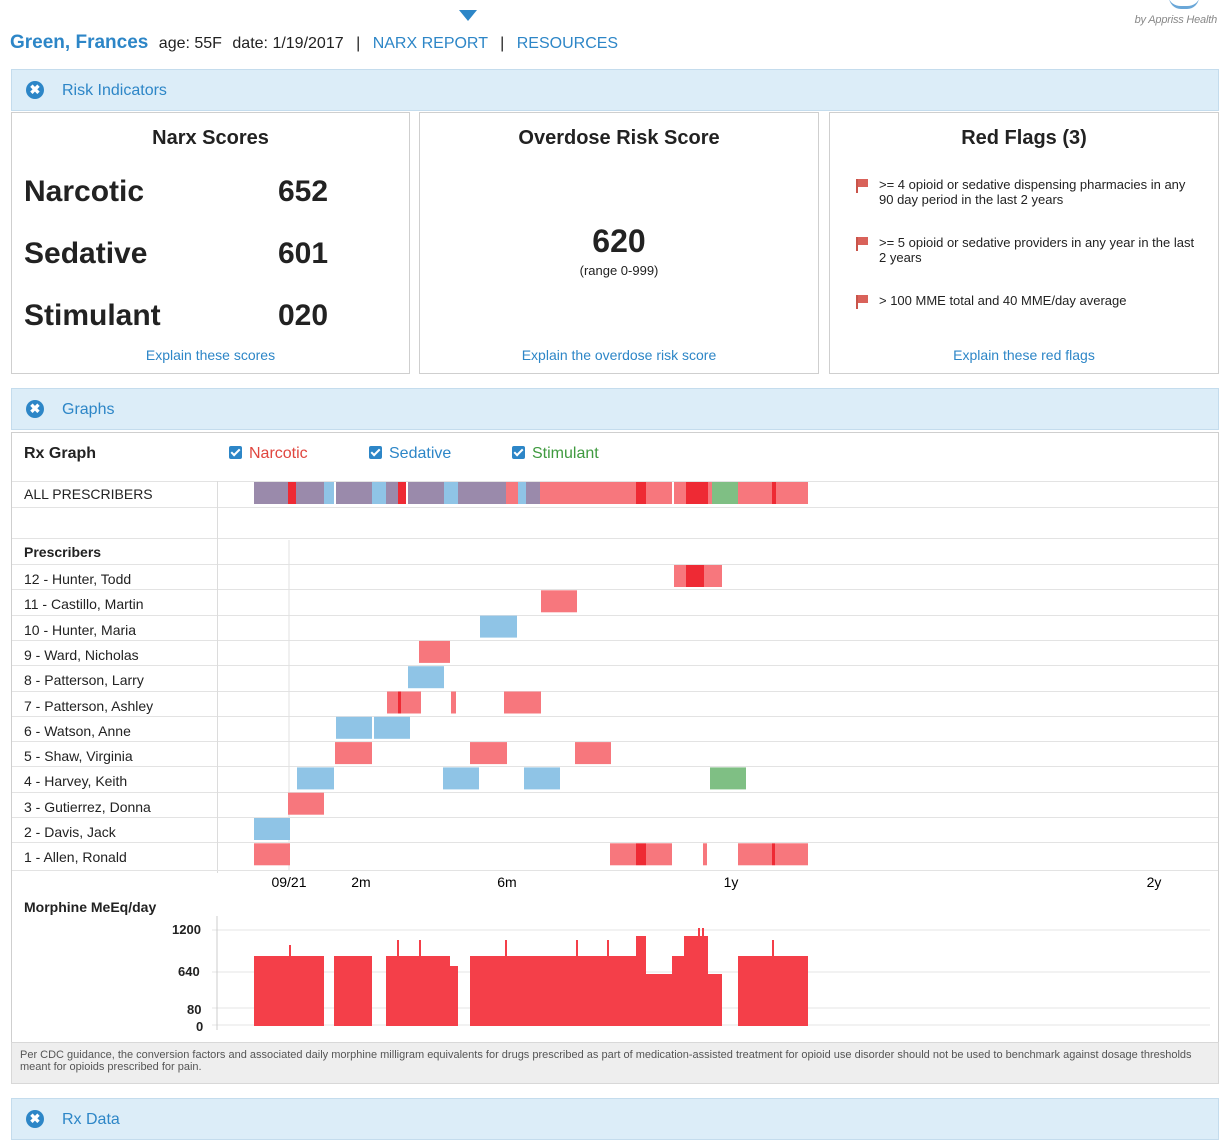 The height and width of the screenshot is (1140, 1219). What do you see at coordinates (91, 1119) in the screenshot?
I see `panel-title: Rx Data` at bounding box center [91, 1119].